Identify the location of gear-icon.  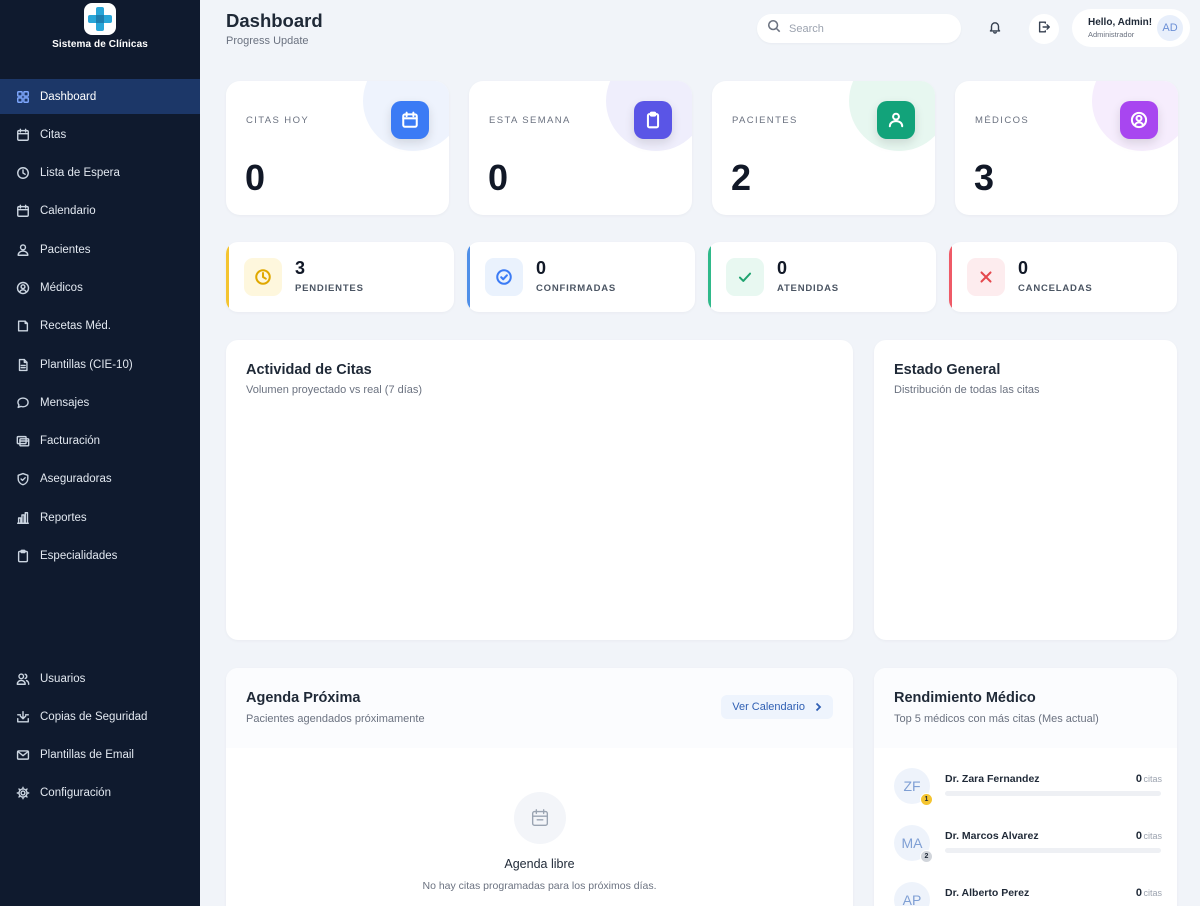
(23, 793).